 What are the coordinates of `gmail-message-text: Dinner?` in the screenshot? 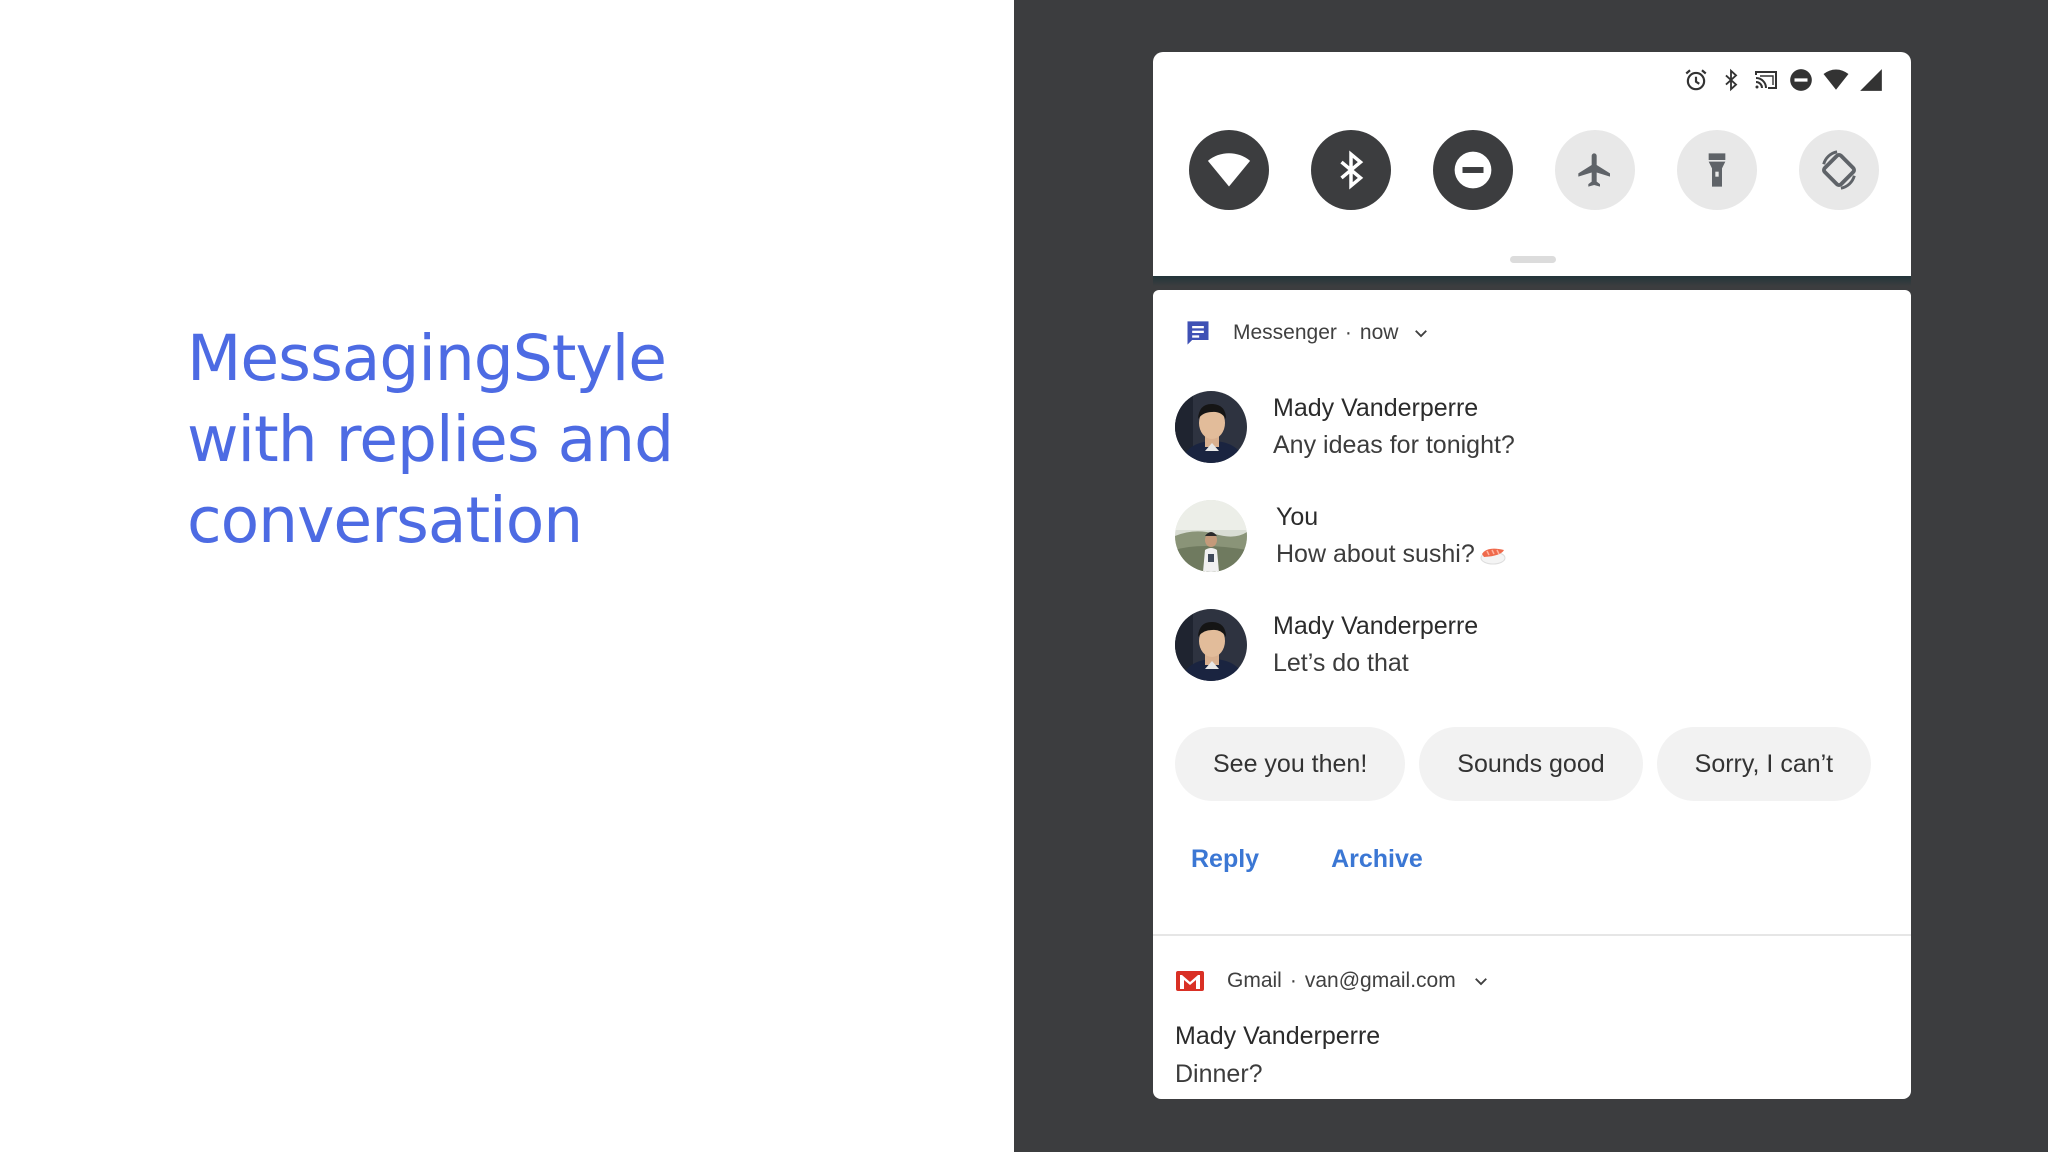 It's located at (1219, 1074).